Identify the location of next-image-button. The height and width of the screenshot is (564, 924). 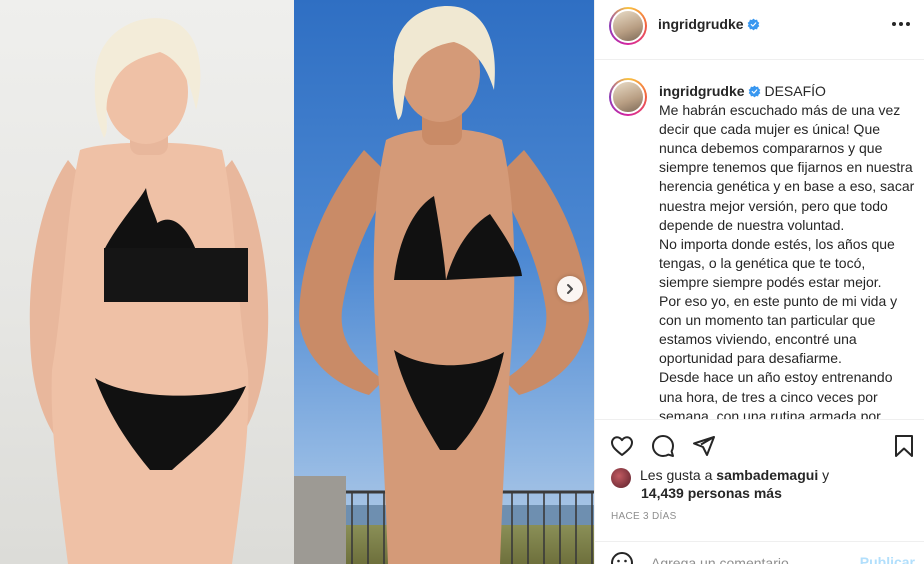
(570, 289).